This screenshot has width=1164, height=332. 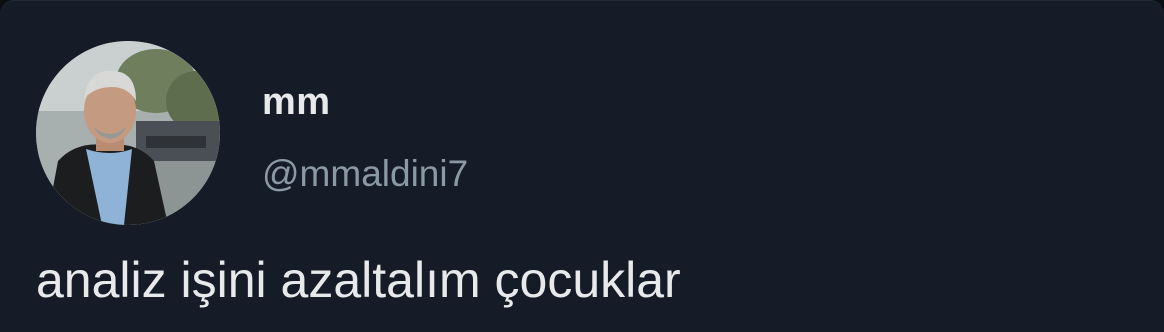 What do you see at coordinates (296, 102) in the screenshot?
I see `display-name: mm` at bounding box center [296, 102].